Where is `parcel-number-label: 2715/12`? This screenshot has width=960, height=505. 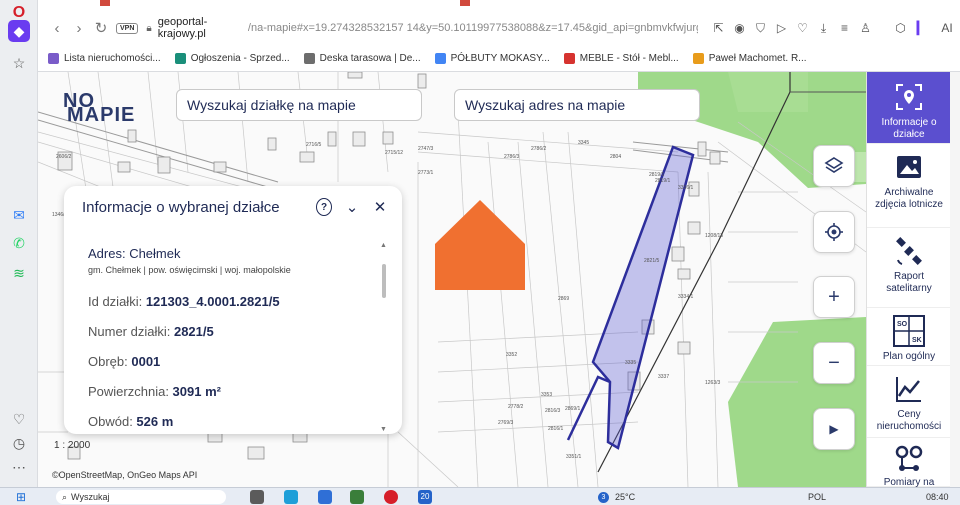 parcel-number-label: 2715/12 is located at coordinates (394, 153).